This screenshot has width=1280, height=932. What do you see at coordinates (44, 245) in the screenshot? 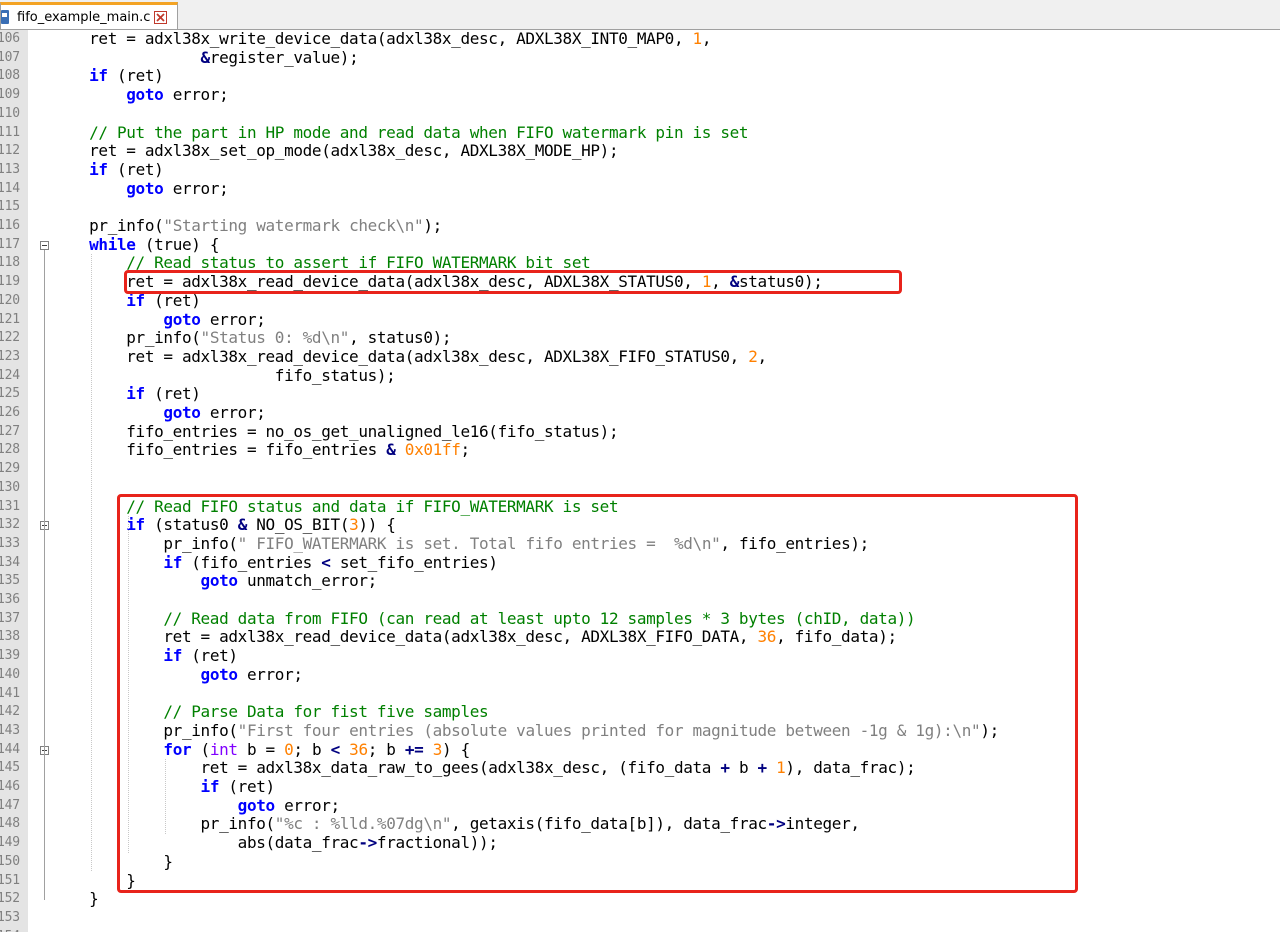
I see `fold-toggle-icon` at bounding box center [44, 245].